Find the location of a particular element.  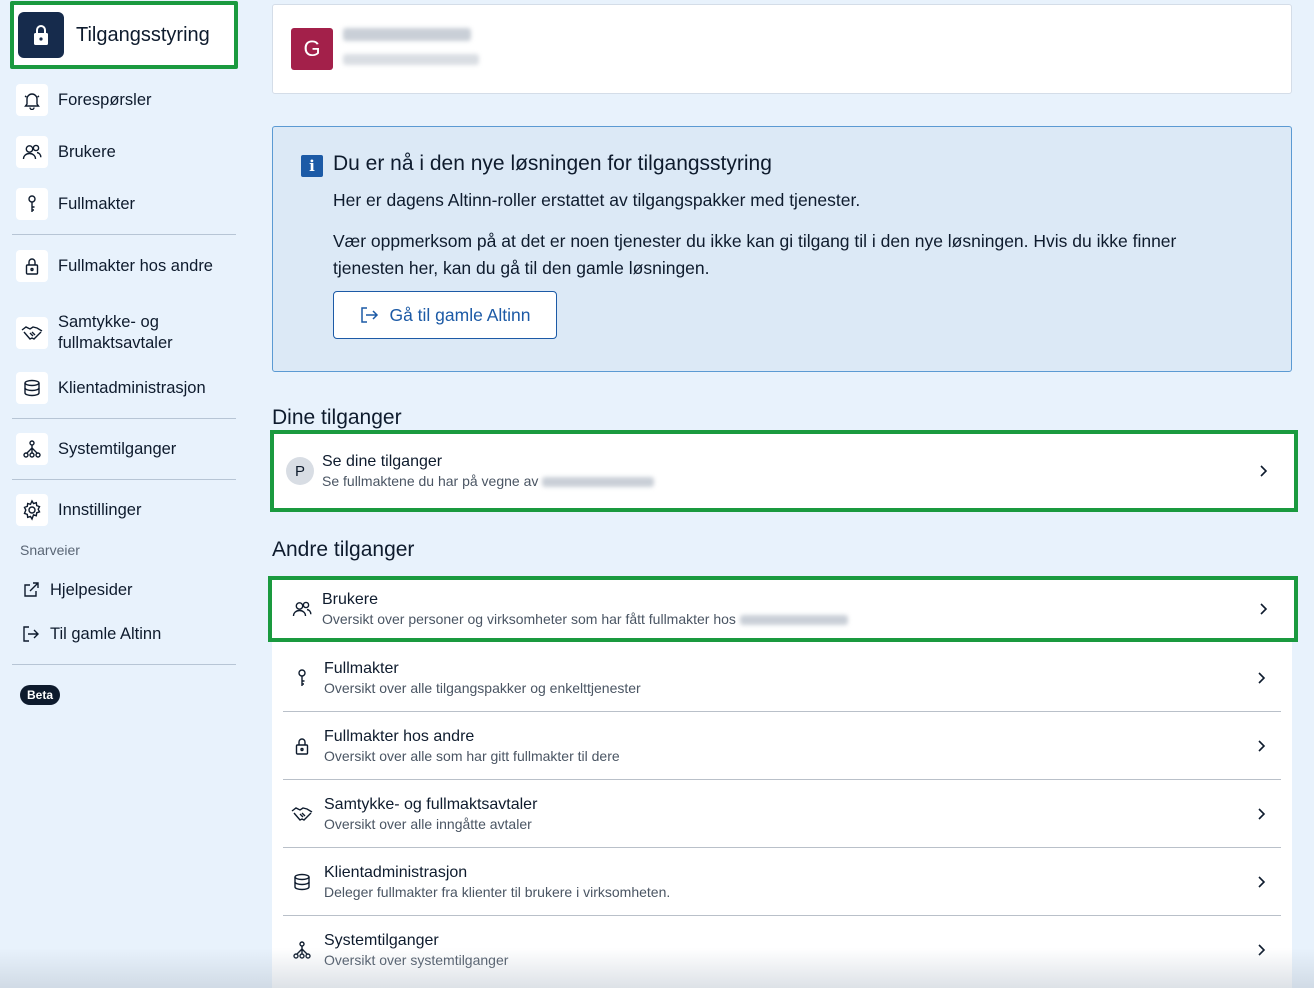

button-label: Gå til gamle Altinn is located at coordinates (460, 314).